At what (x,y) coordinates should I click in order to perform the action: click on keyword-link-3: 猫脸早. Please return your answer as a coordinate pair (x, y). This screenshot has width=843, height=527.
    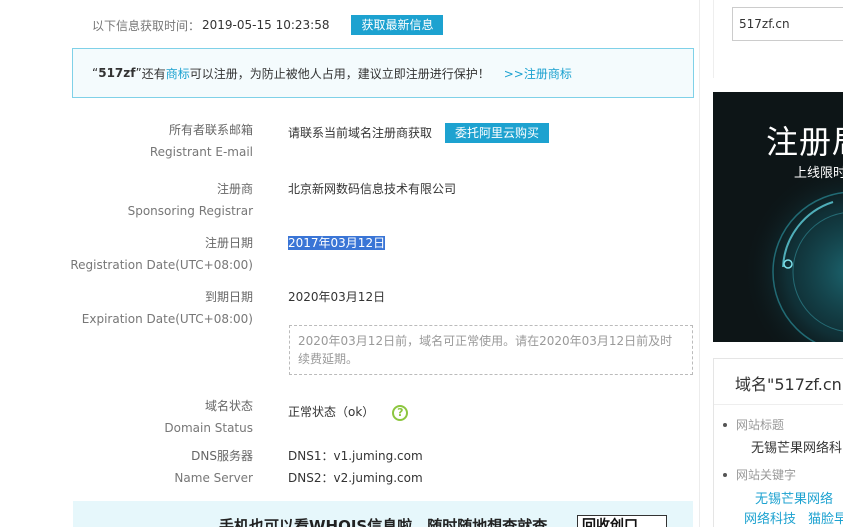
    Looking at the image, I should click on (825, 517).